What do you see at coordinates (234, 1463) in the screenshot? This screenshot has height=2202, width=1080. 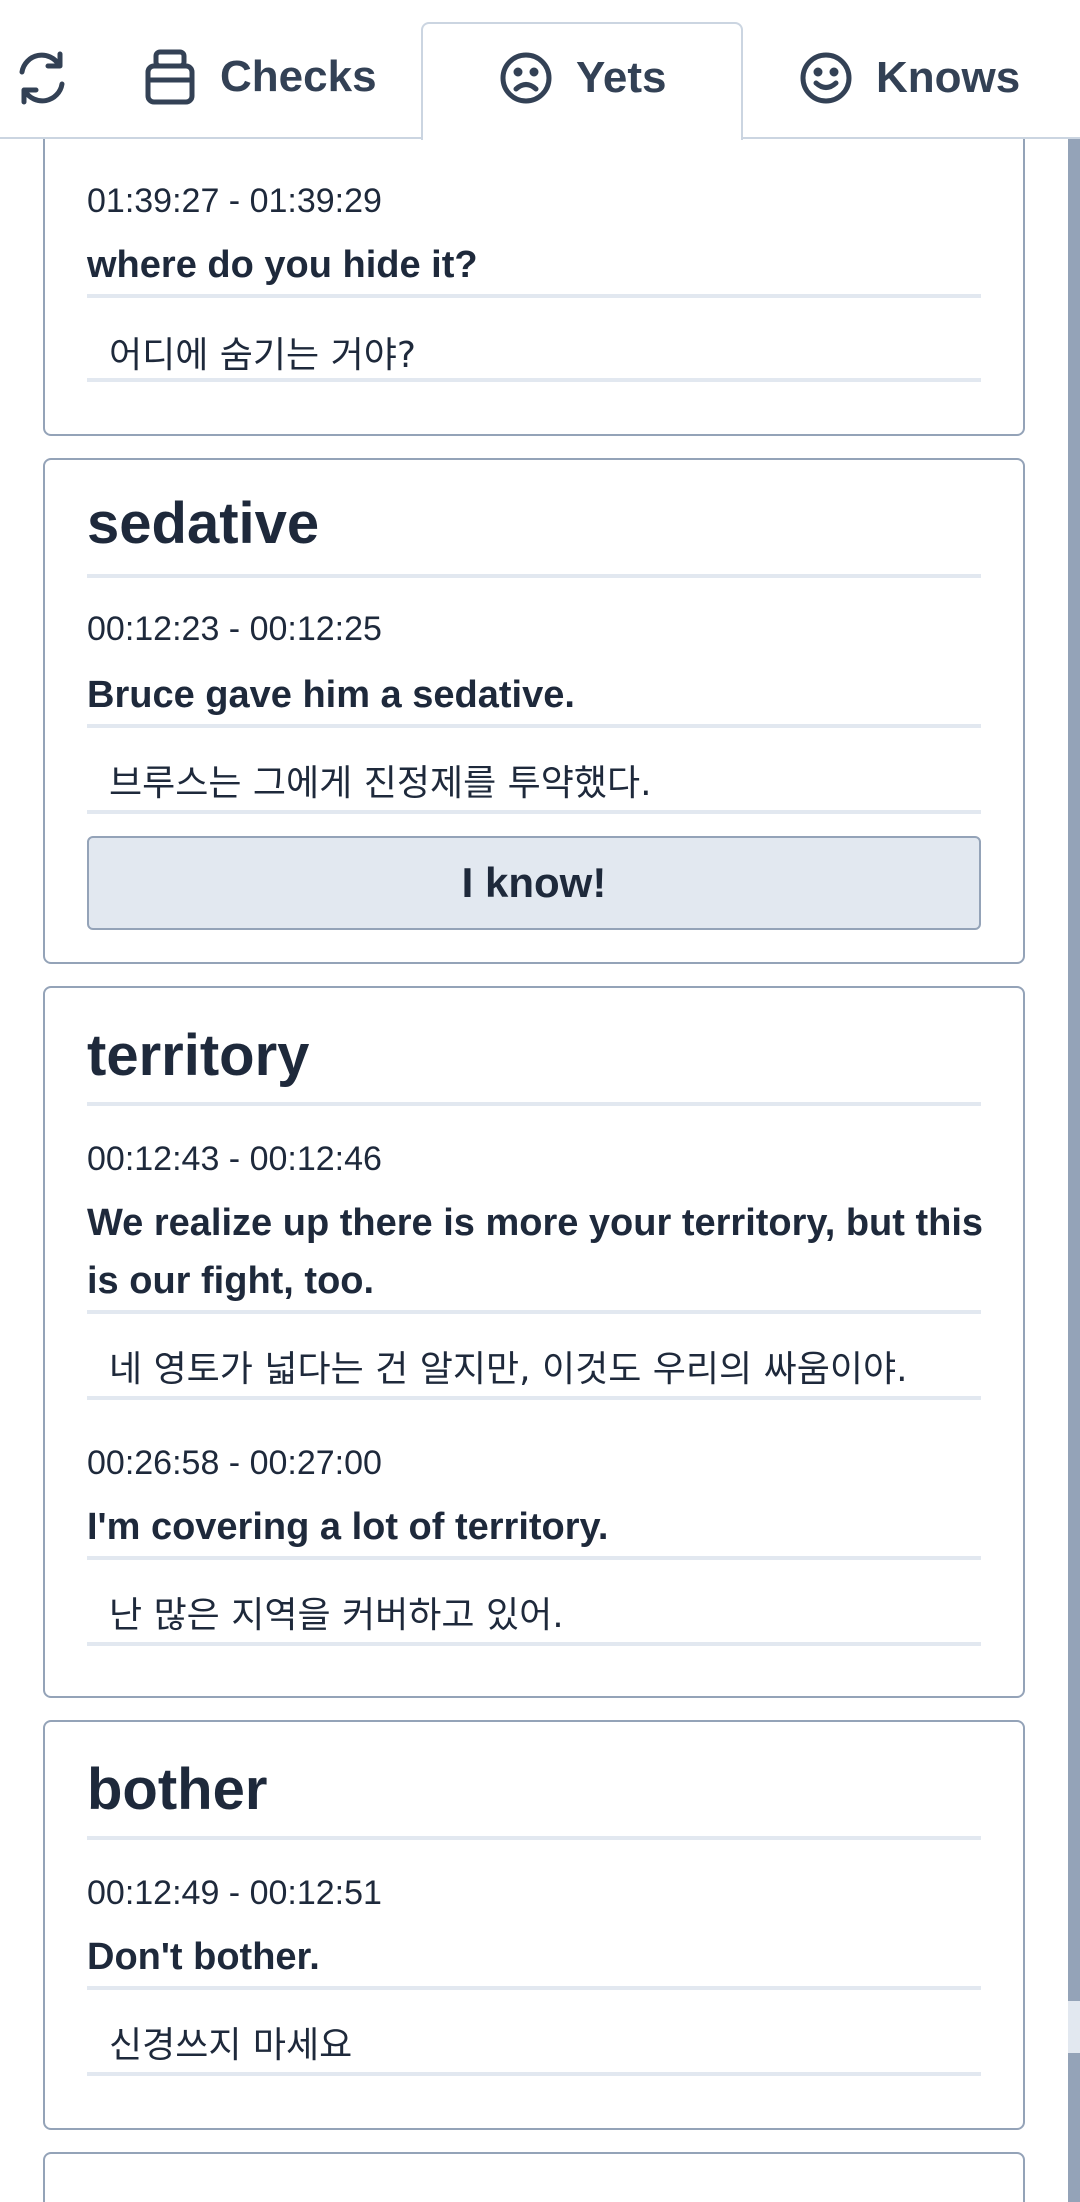 I see `subtitle-timestamp: 00:26:58 - 00:27:00` at bounding box center [234, 1463].